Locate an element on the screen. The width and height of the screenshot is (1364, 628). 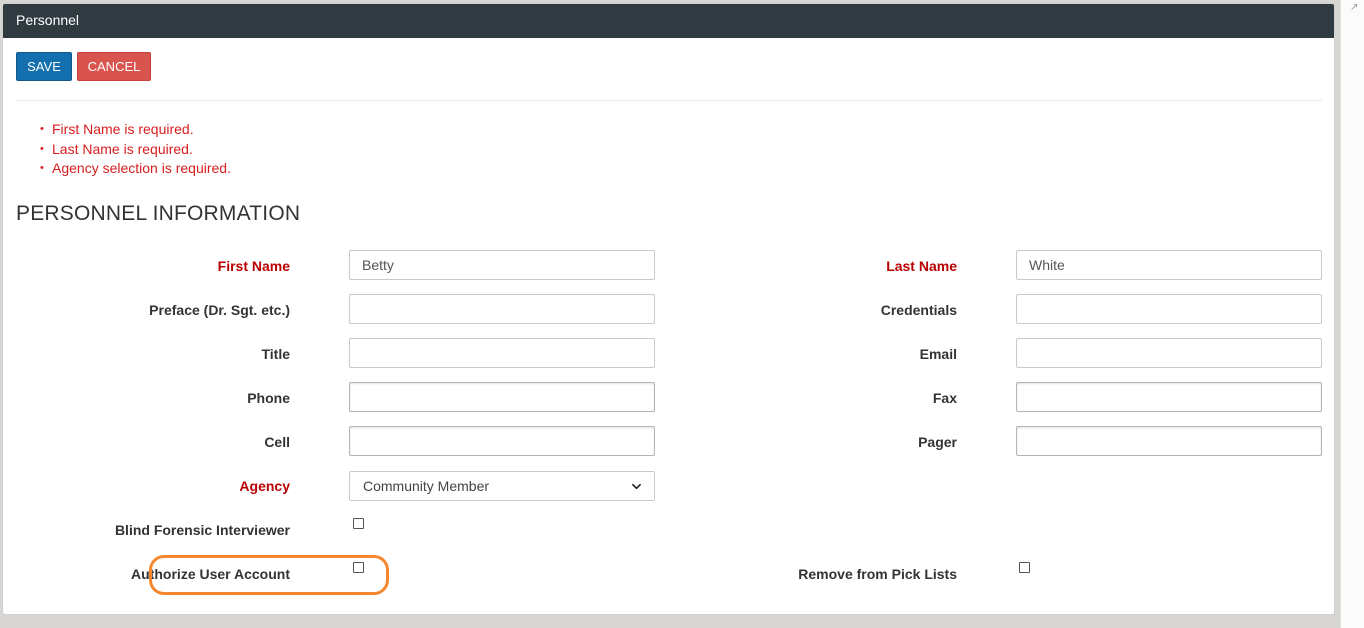
first-name-input is located at coordinates (502, 265).